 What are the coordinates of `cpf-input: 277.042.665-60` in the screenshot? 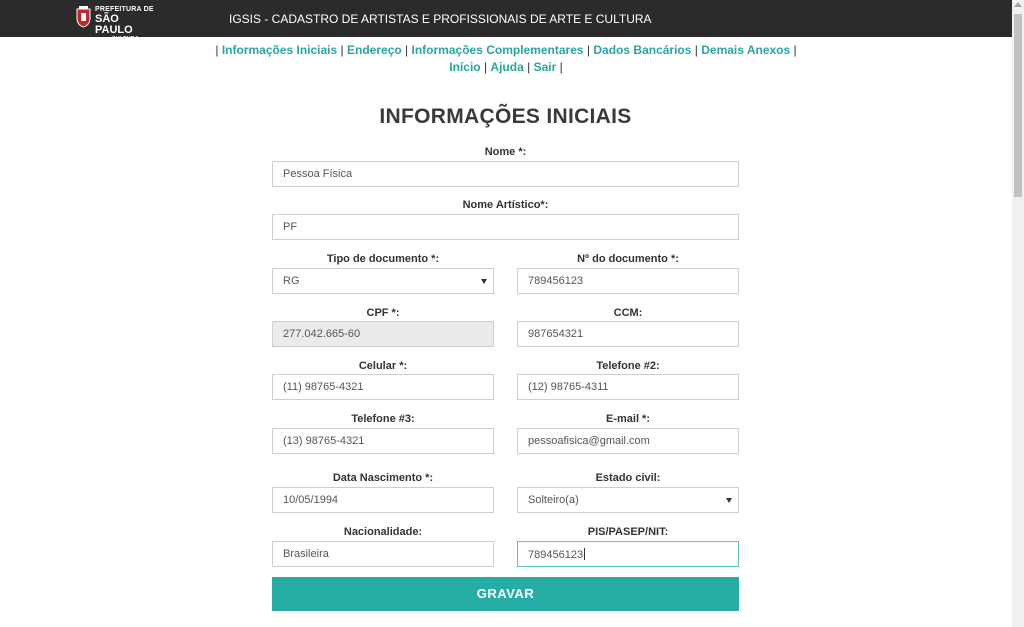 It's located at (383, 334).